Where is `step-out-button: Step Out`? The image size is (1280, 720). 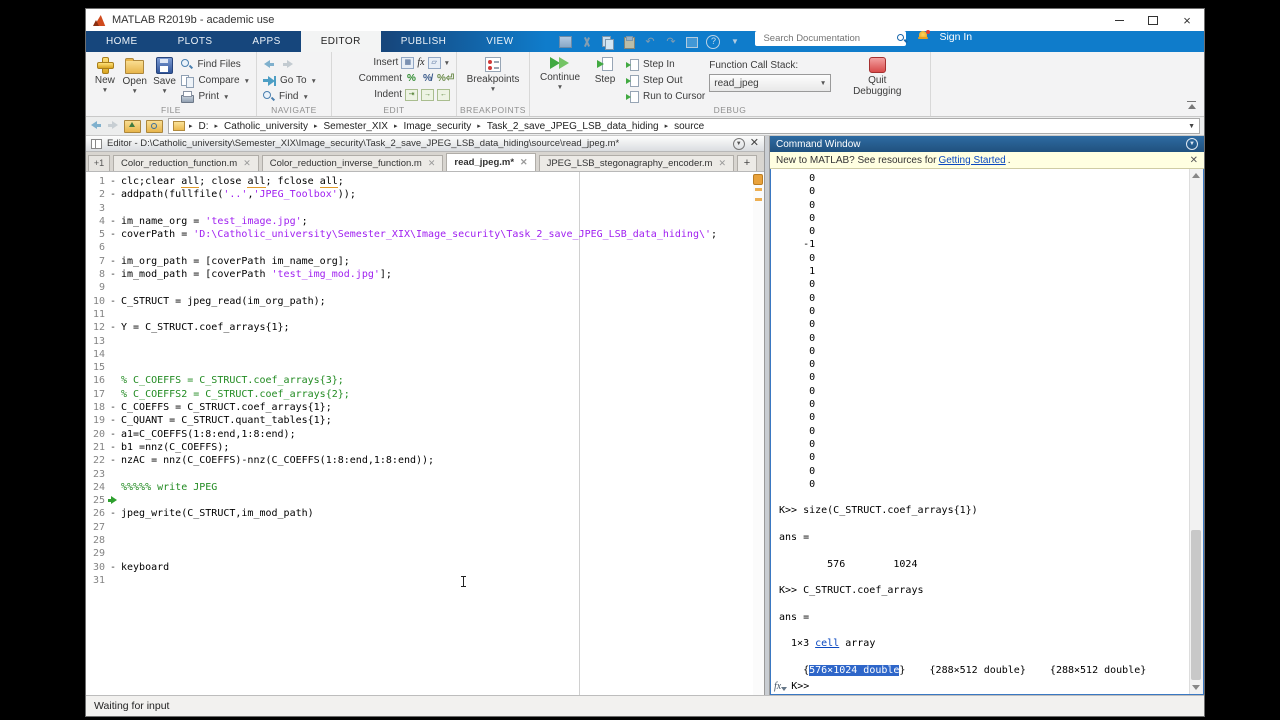 step-out-button: Step Out is located at coordinates (665, 80).